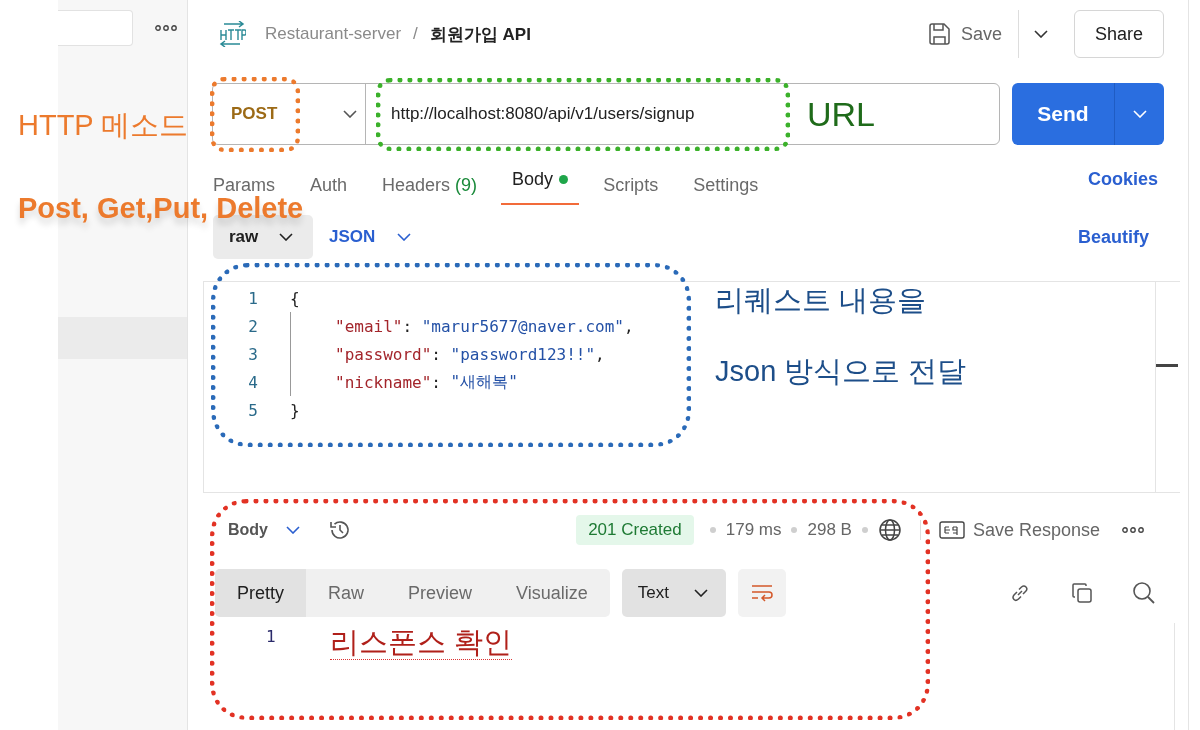 The height and width of the screenshot is (730, 1200). I want to click on code-line: {, so click(295, 298).